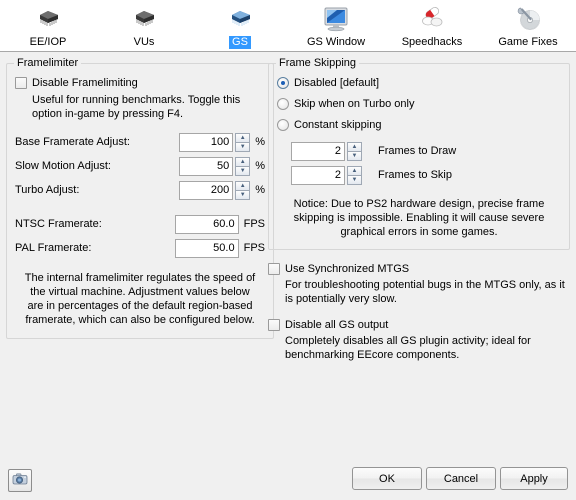 The width and height of the screenshot is (576, 500). Describe the element at coordinates (534, 478) in the screenshot. I see `apply-button: Apply` at that location.